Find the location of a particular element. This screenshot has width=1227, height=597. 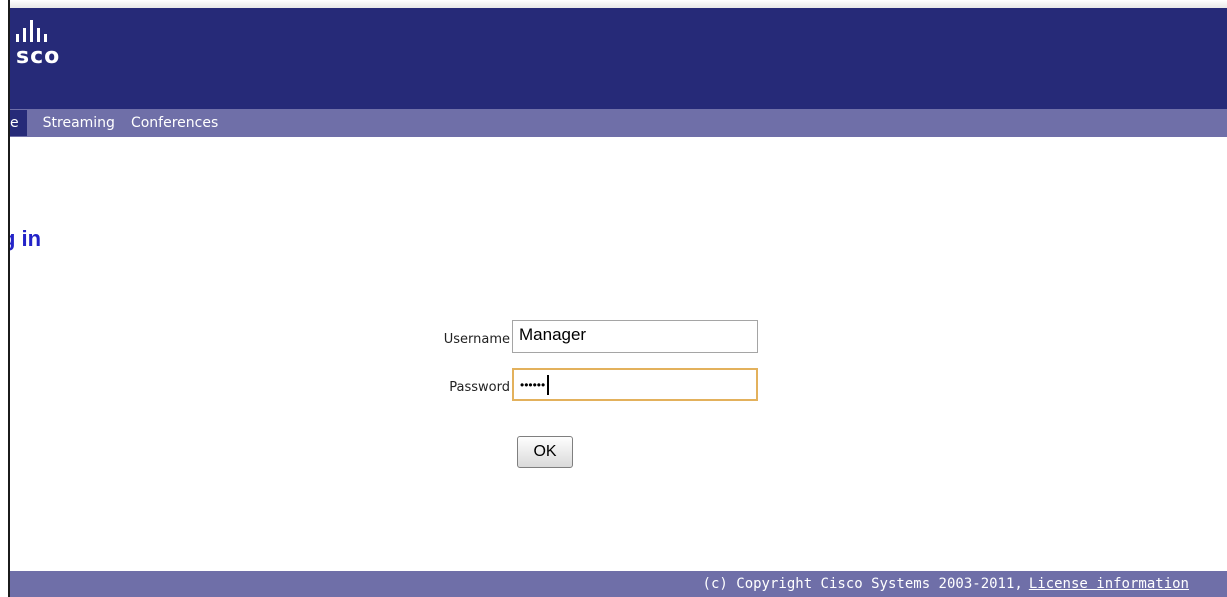

nav-item-conferences: Conferences is located at coordinates (174, 123).